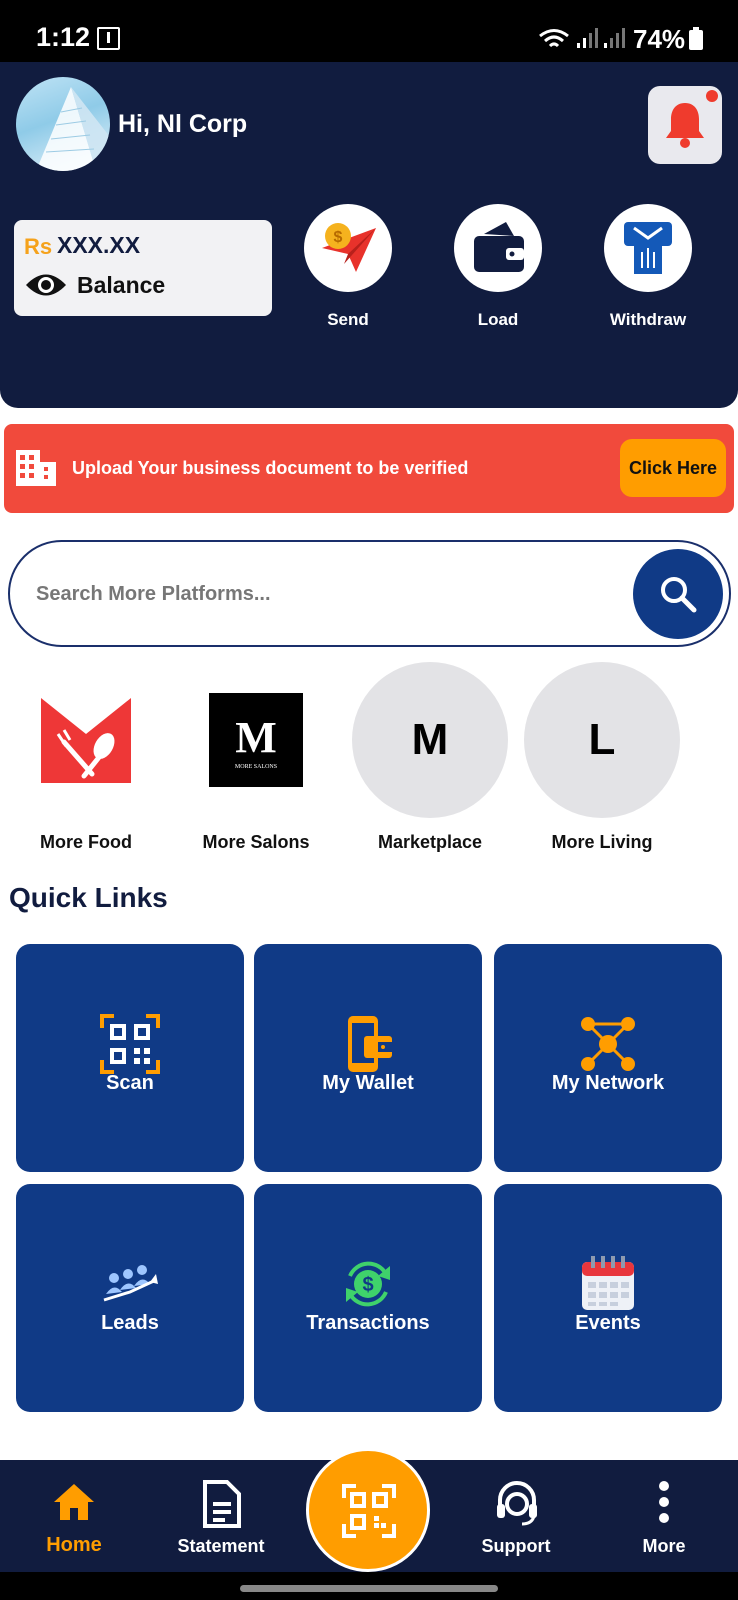 Image resolution: width=738 pixels, height=1600 pixels. What do you see at coordinates (143, 268) in the screenshot?
I see `balance-card: Rs XXX.XX Balance` at bounding box center [143, 268].